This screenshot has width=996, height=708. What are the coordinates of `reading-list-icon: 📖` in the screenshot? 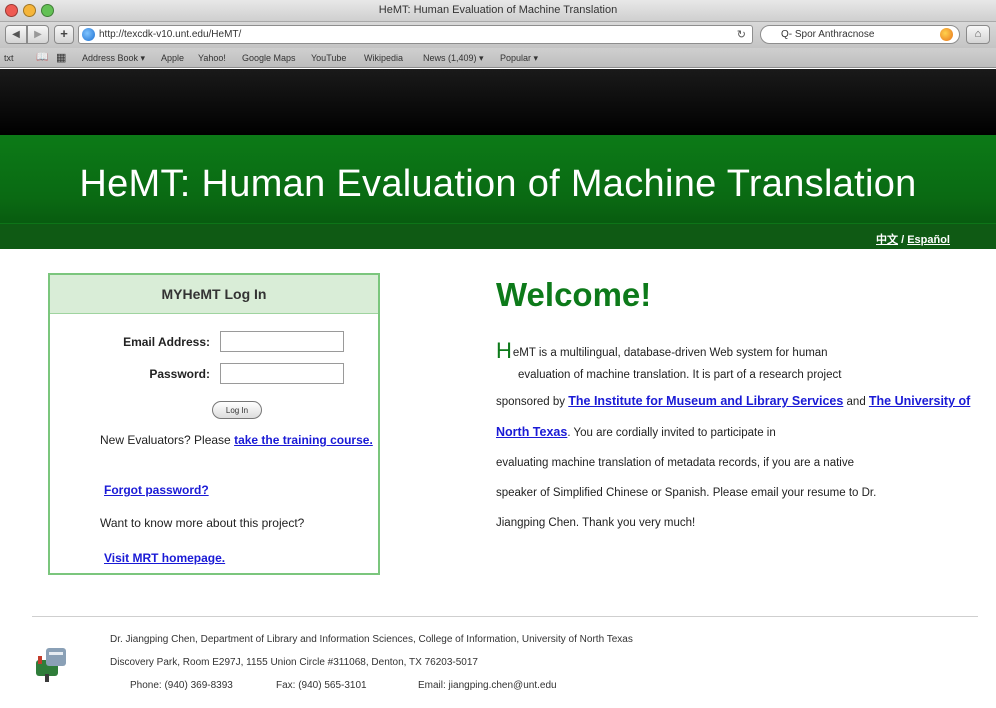 It's located at (42, 57).